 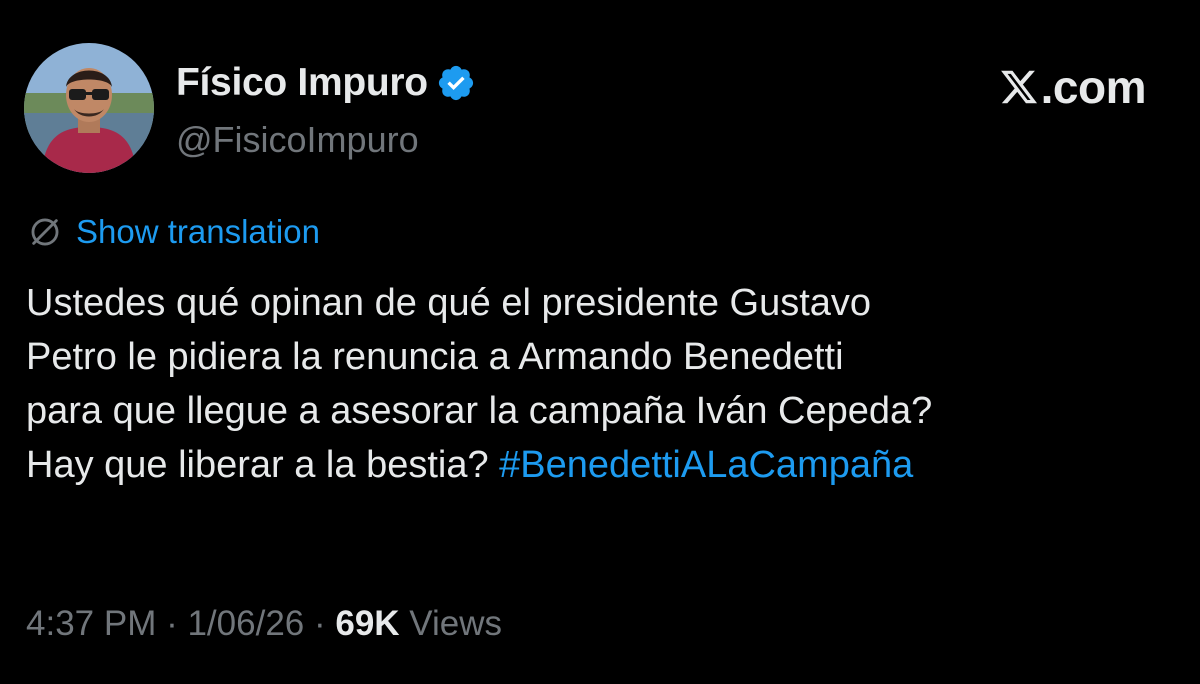 I want to click on author-name-row: Físico Impuro, so click(x=326, y=83).